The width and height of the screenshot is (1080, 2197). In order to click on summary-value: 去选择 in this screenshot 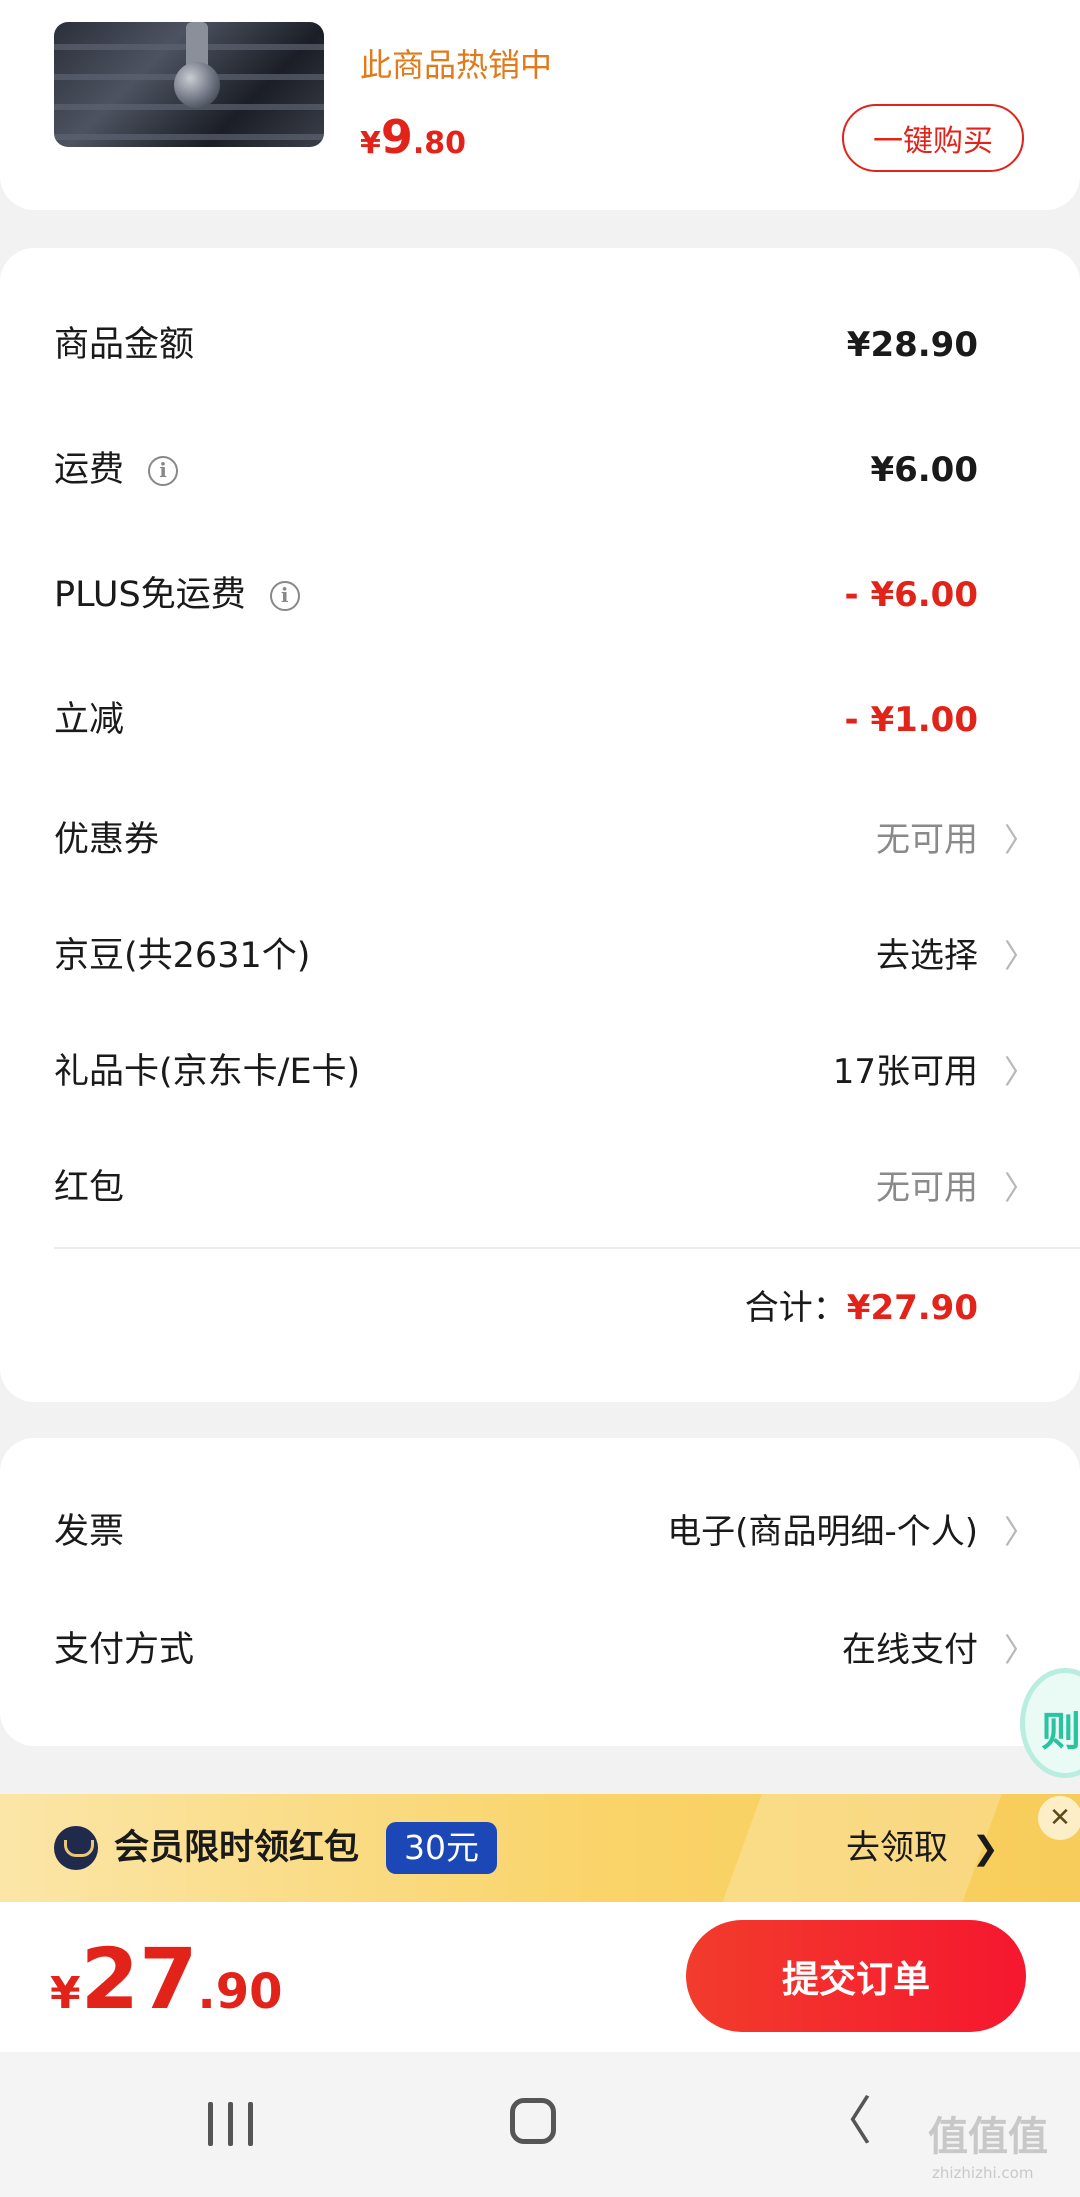, I will do `click(927, 956)`.